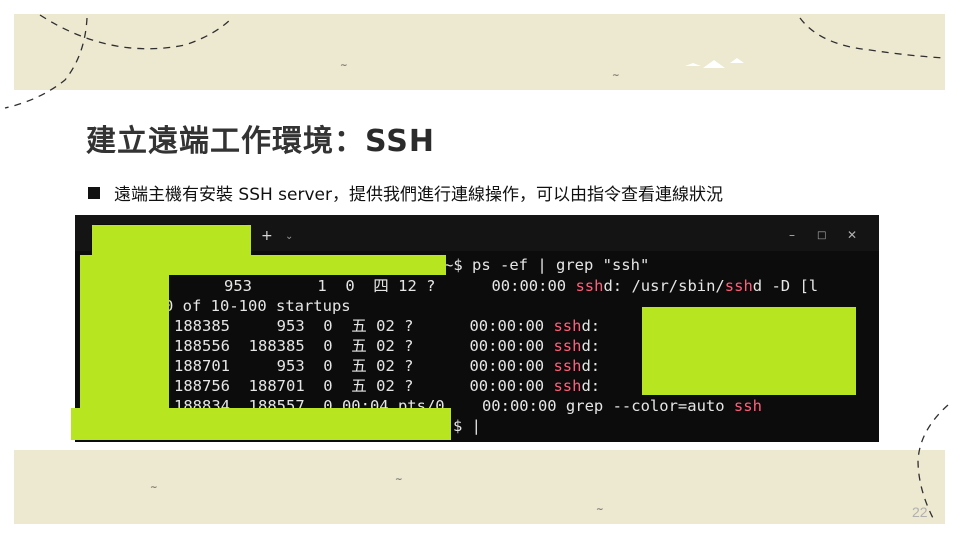 This screenshot has width=960, height=540. I want to click on output-row: 188385 953 0 五 02 ? 00:00:00 sshd:, so click(387, 326).